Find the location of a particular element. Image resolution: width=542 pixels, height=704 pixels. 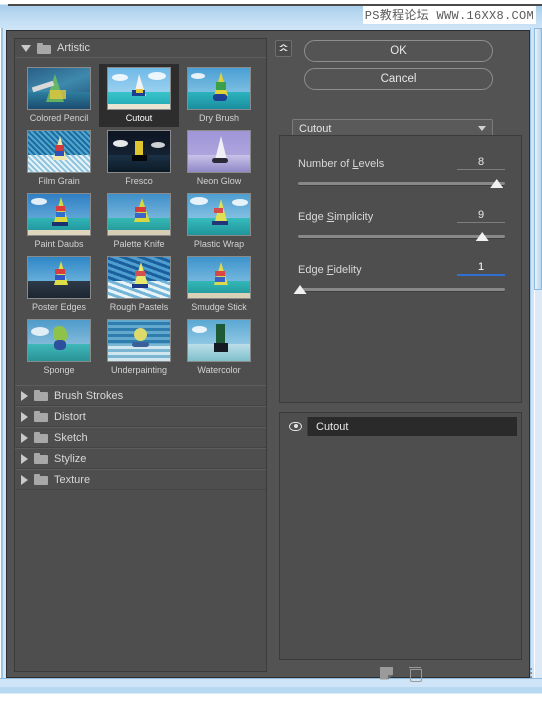

filter-item-neon-glow: Neon Glow is located at coordinates (219, 158).